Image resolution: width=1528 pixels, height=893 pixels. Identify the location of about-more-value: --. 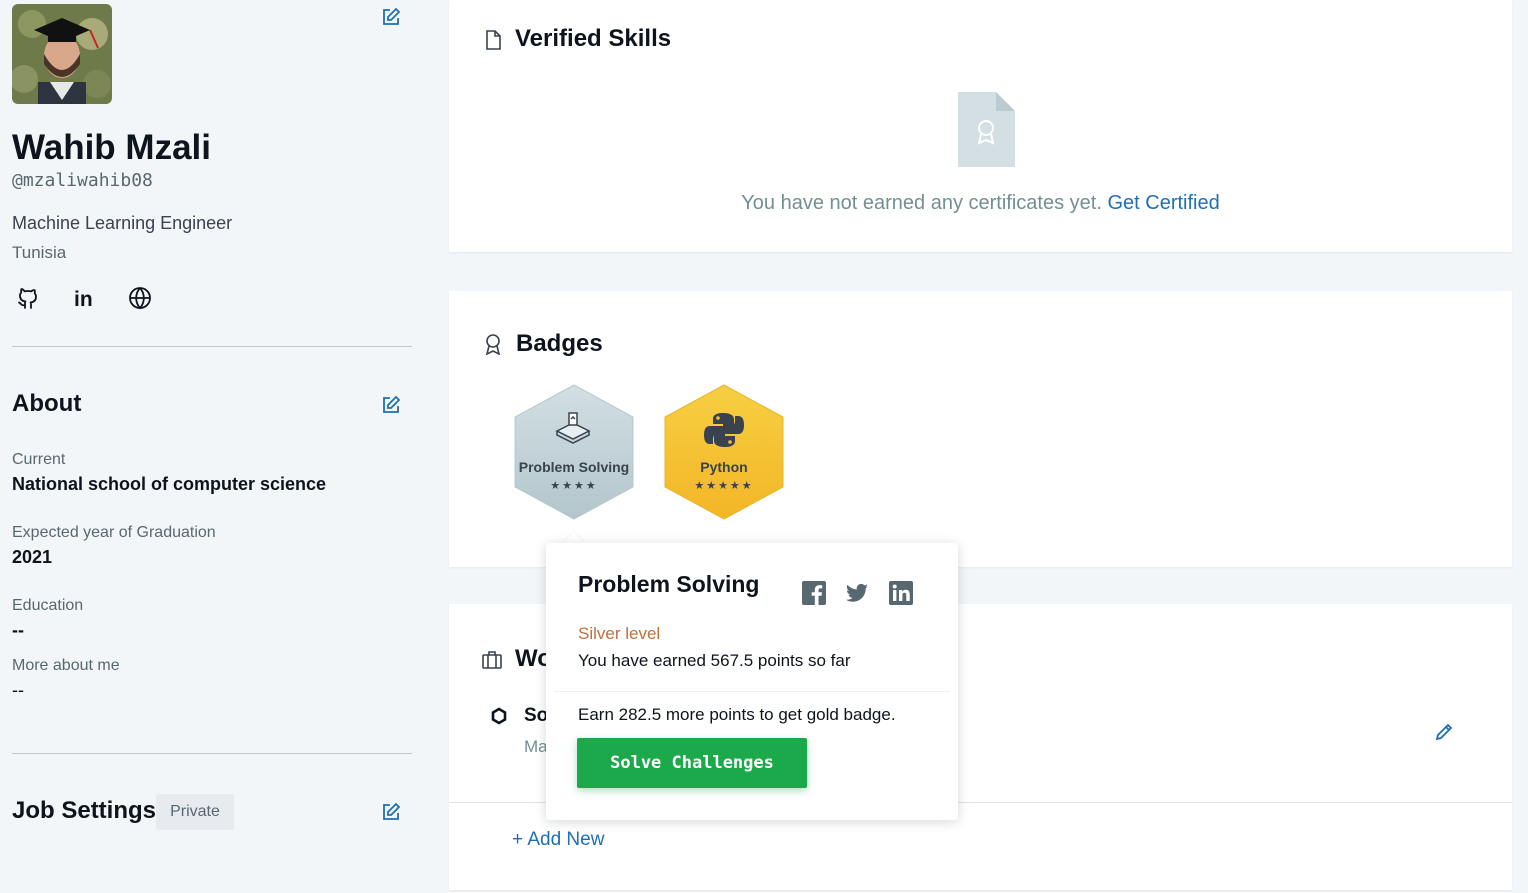
(18, 690).